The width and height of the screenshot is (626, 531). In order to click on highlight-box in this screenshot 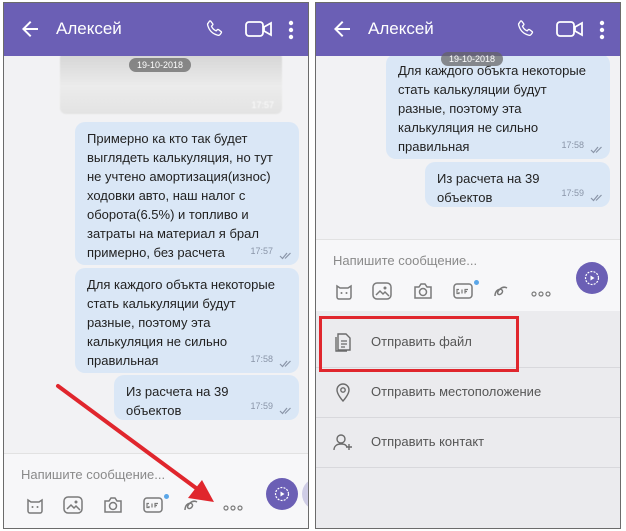, I will do `click(419, 344)`.